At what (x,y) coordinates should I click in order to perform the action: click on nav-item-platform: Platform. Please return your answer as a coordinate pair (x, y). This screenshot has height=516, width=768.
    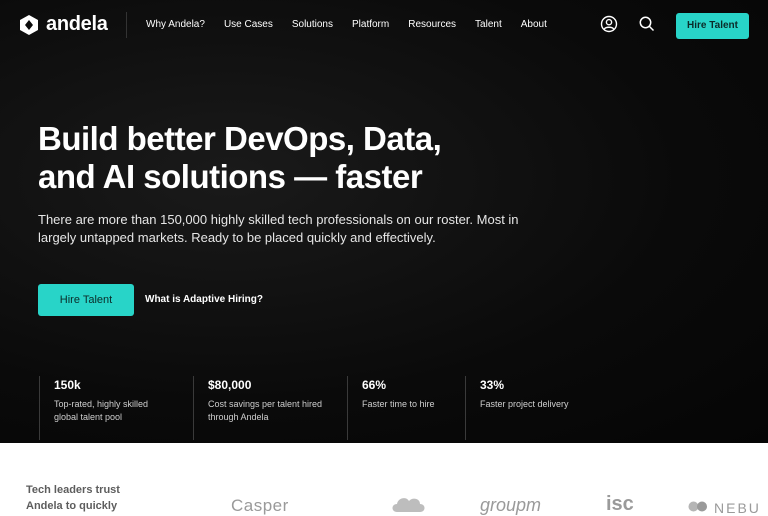
    Looking at the image, I should click on (370, 24).